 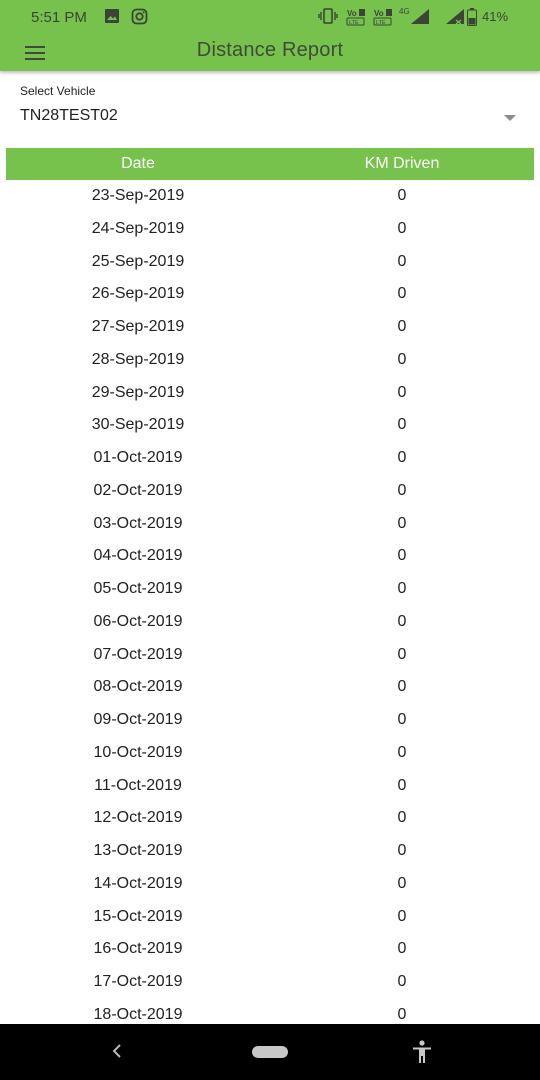 What do you see at coordinates (138, 981) in the screenshot?
I see `cell-date: 17-Oct-2019` at bounding box center [138, 981].